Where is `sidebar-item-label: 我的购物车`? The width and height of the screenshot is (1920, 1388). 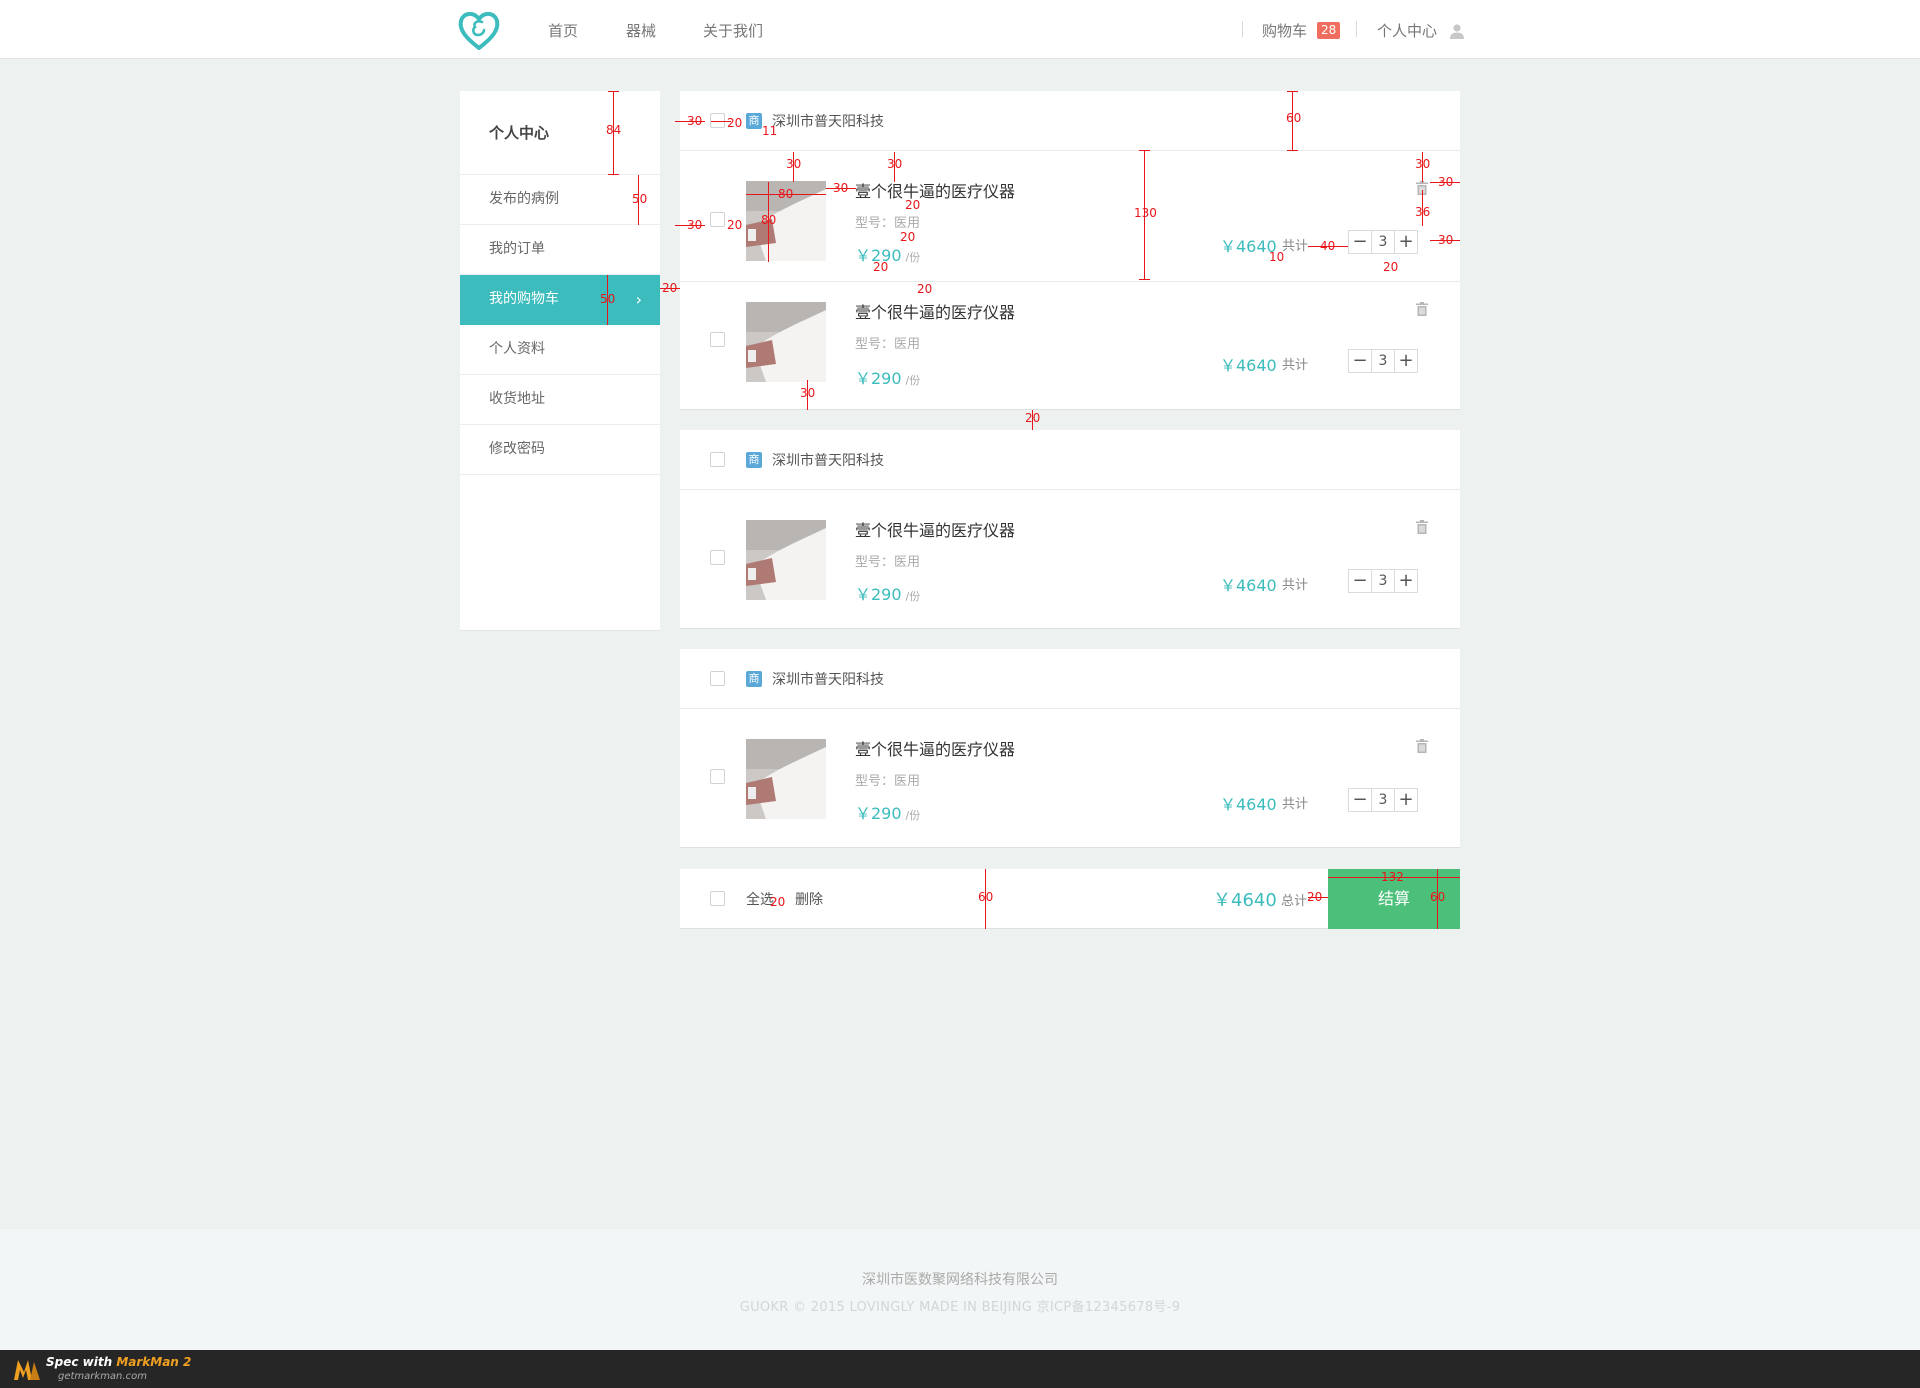
sidebar-item-label: 我的购物车 is located at coordinates (524, 299).